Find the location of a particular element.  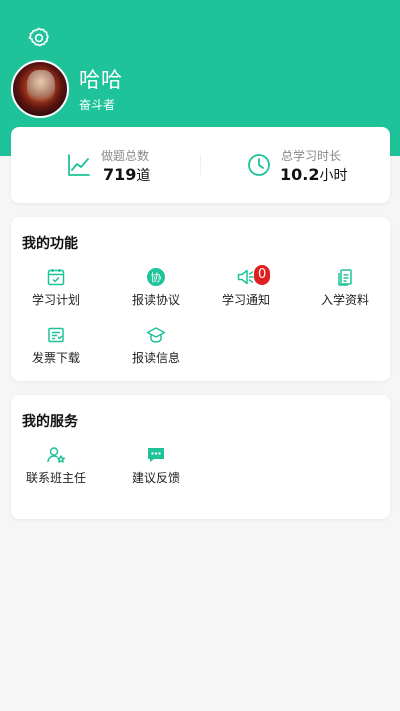

questions-value: 719道 is located at coordinates (126, 175).